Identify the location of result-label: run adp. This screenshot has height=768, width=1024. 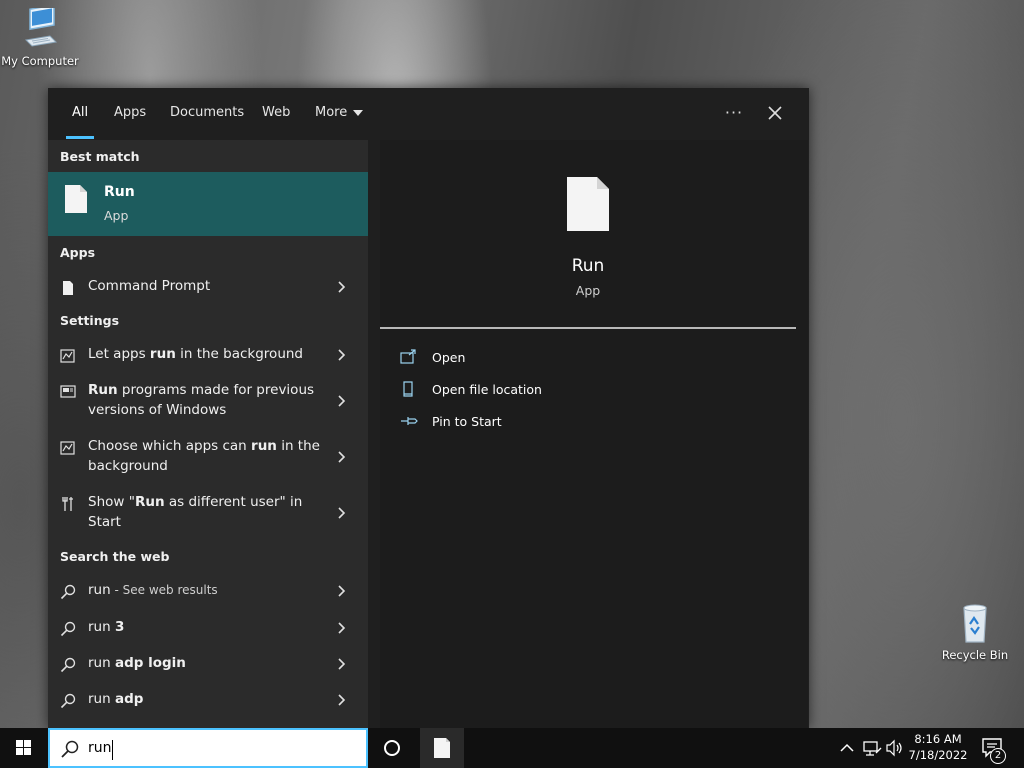
(208, 699).